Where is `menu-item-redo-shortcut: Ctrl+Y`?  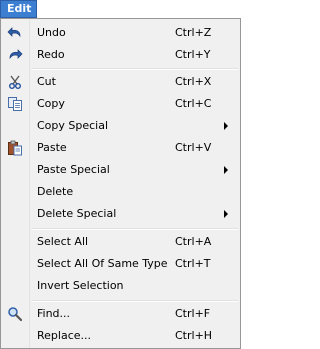
menu-item-redo-shortcut: Ctrl+Y is located at coordinates (193, 54).